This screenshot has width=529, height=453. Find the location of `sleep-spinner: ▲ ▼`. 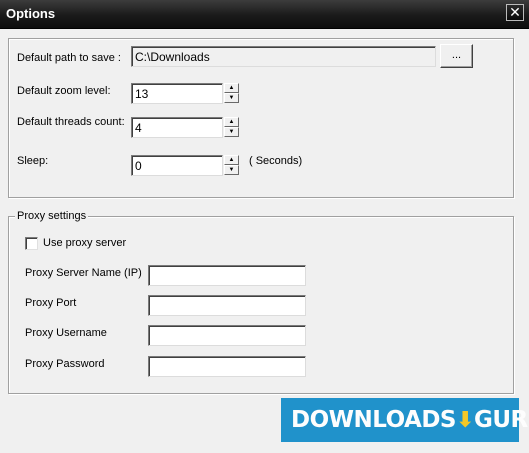

sleep-spinner: ▲ ▼ is located at coordinates (231, 165).